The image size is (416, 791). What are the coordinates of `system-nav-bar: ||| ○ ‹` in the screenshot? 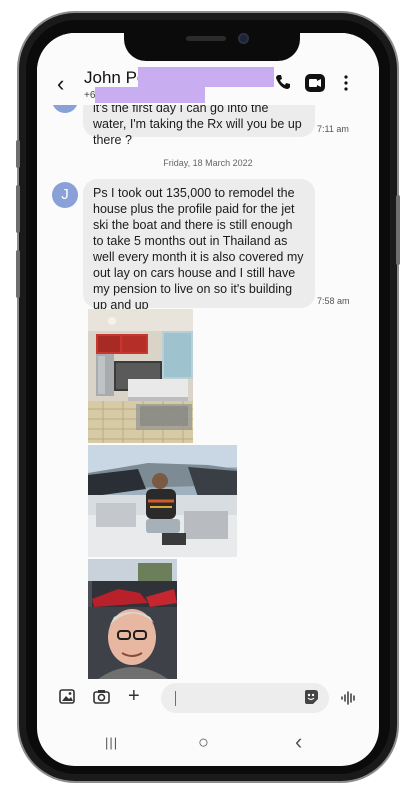 It's located at (208, 745).